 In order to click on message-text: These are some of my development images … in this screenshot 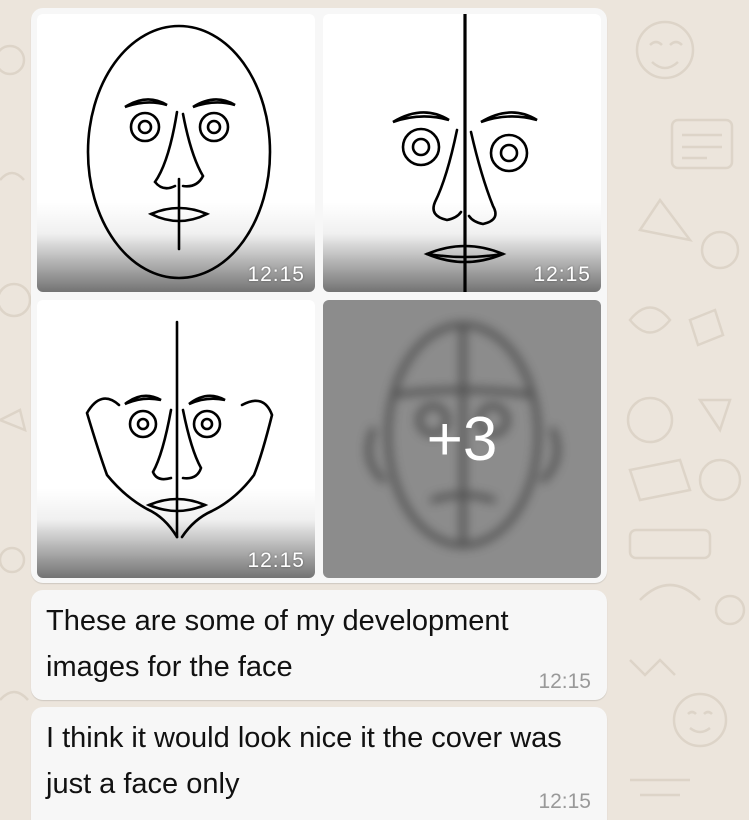, I will do `click(277, 644)`.